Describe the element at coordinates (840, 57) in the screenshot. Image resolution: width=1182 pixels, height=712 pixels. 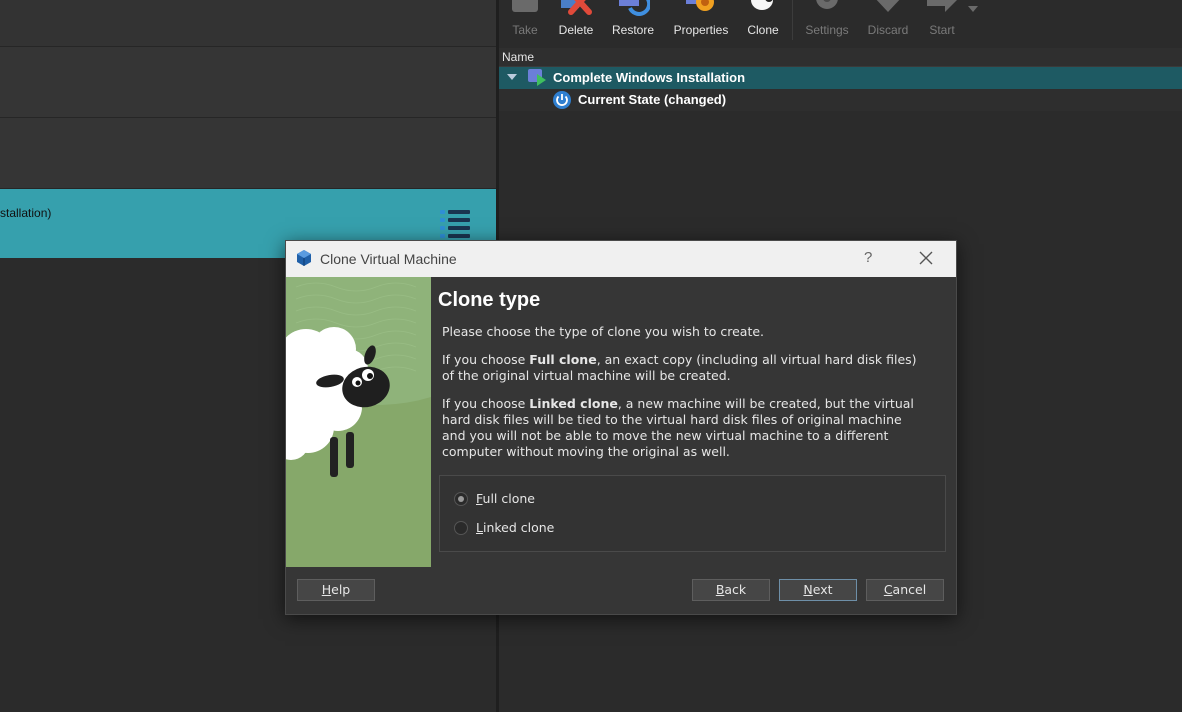
I see `snapshot-tree-header: Name` at that location.